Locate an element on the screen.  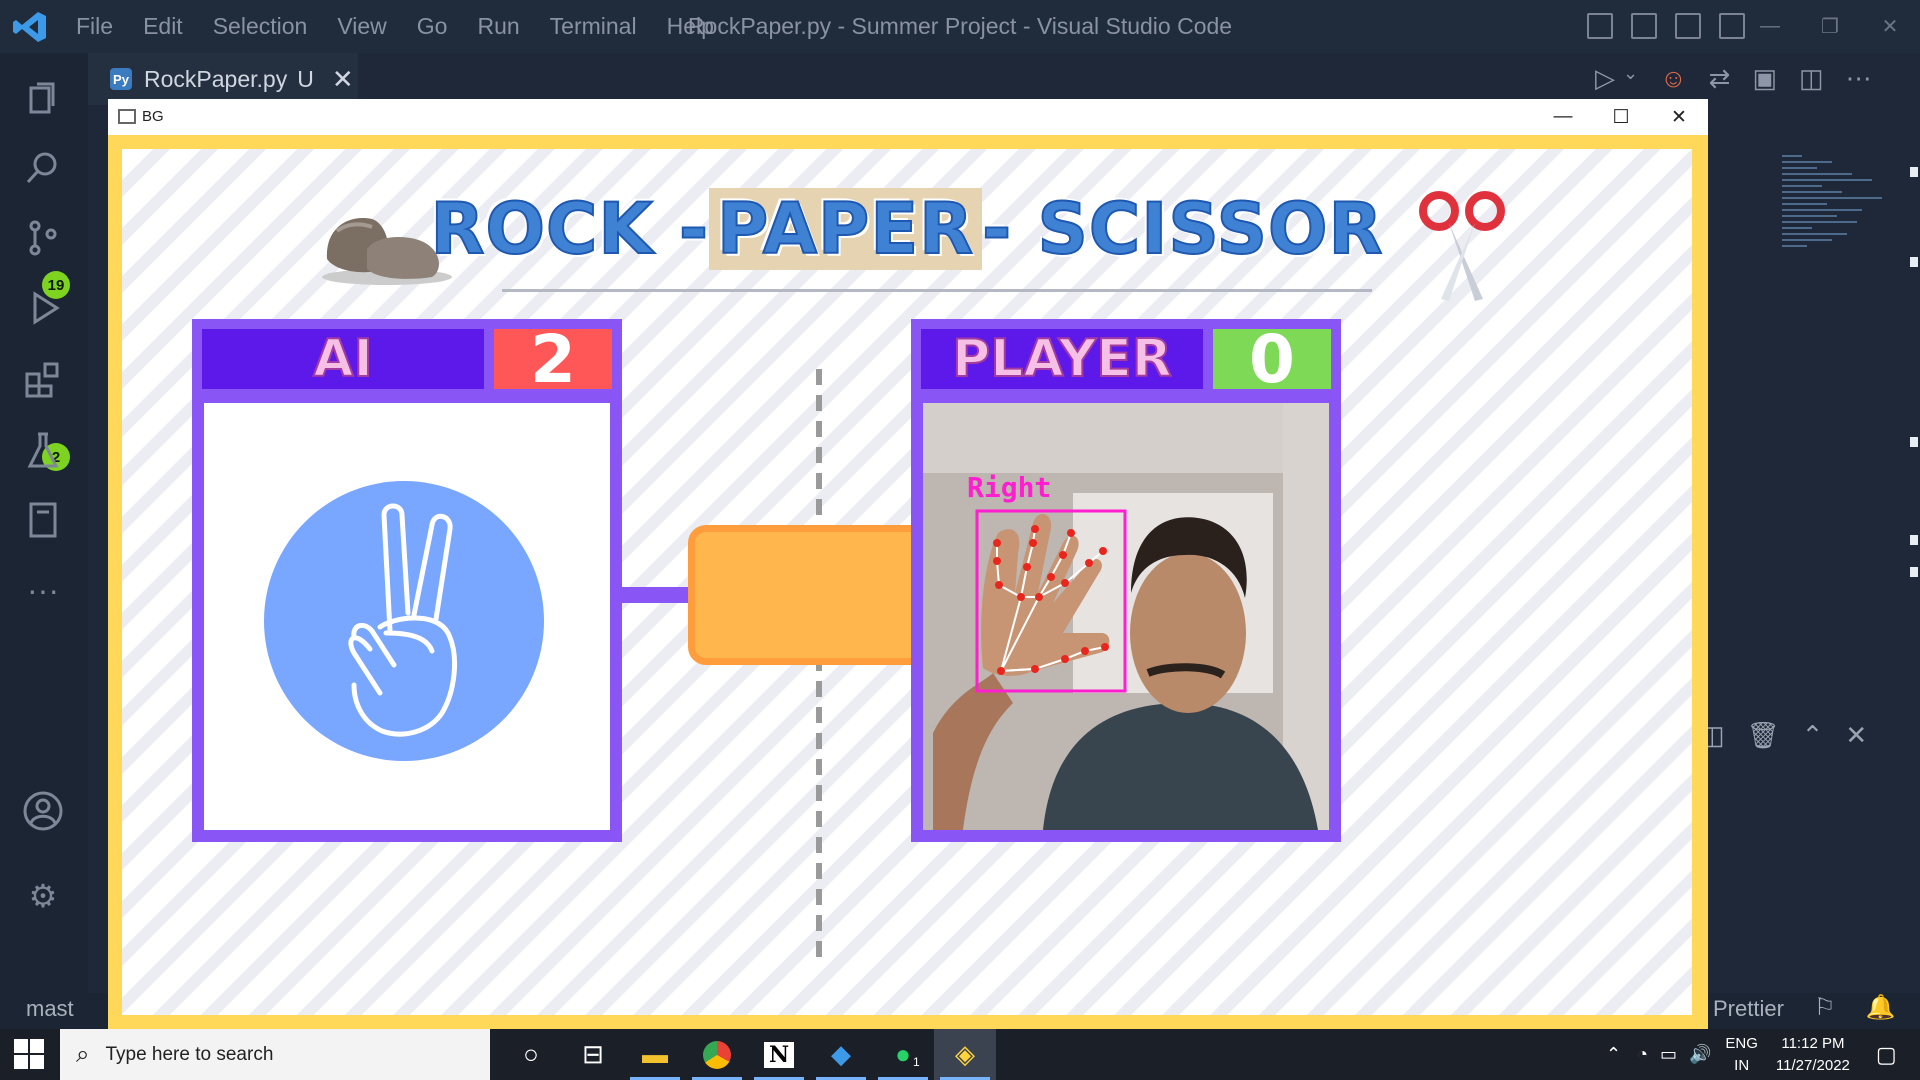
ai-score: 2 is located at coordinates (553, 359).